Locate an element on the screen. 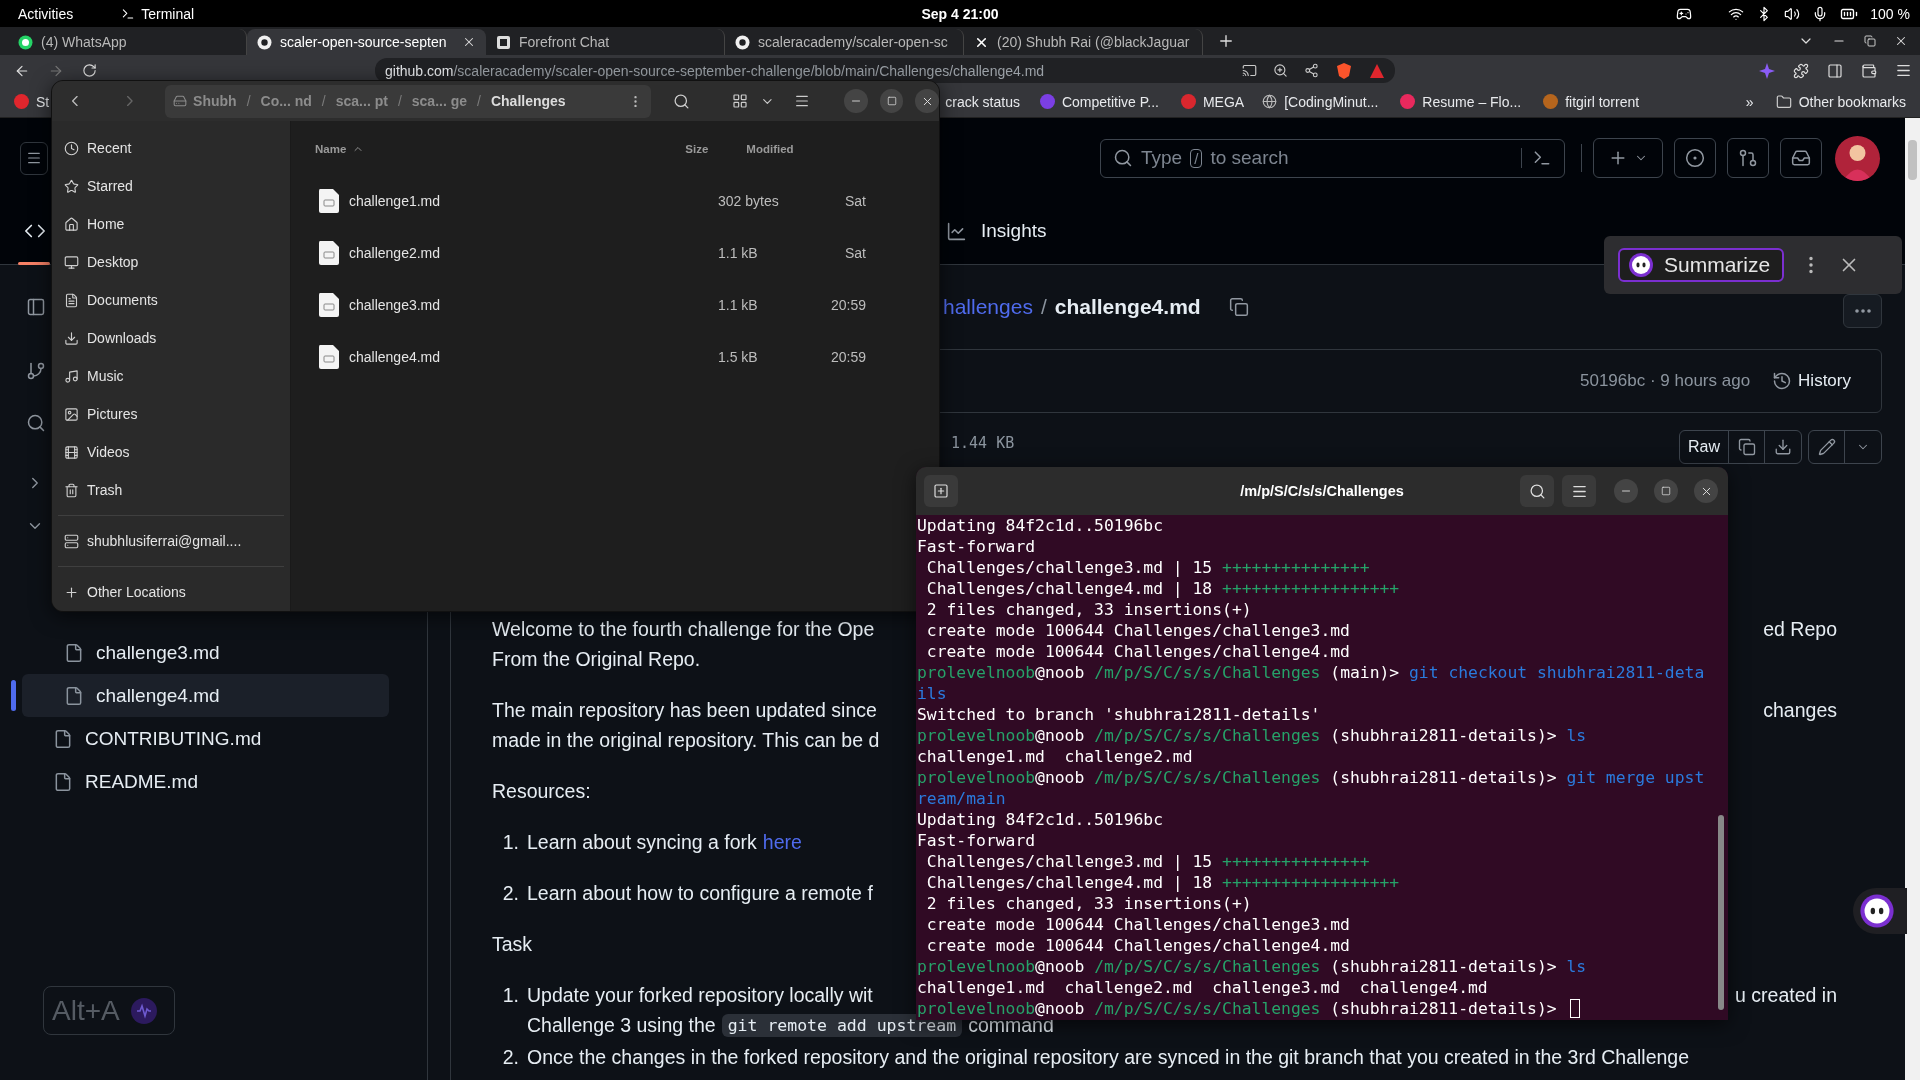 This screenshot has width=1920, height=1080. file-tree-item: challenge3.md is located at coordinates (205, 652).